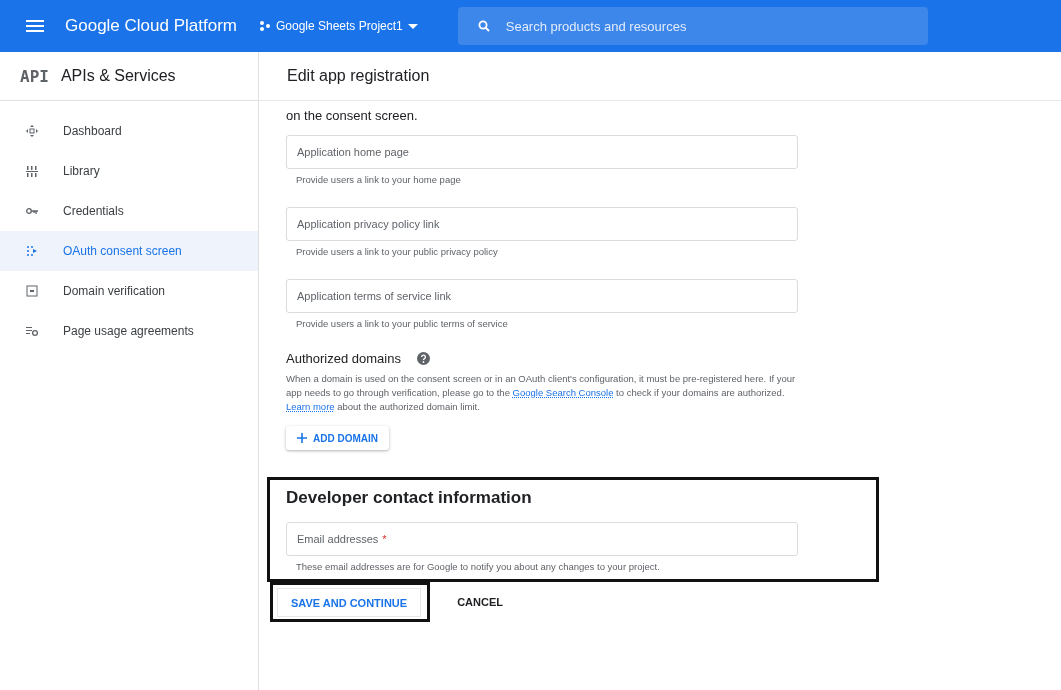 The width and height of the screenshot is (1061, 690). Describe the element at coordinates (412, 26) in the screenshot. I see `caret-icon` at that location.